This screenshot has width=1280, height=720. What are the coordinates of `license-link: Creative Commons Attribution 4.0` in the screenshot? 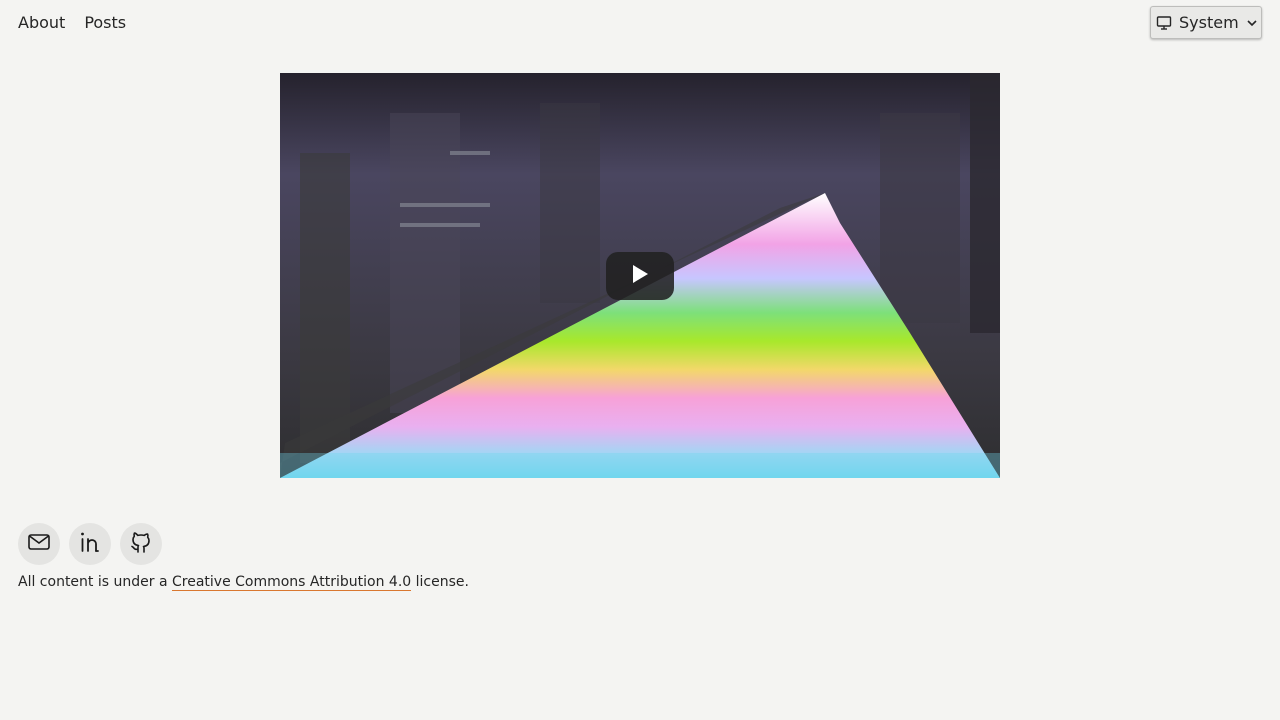 It's located at (291, 582).